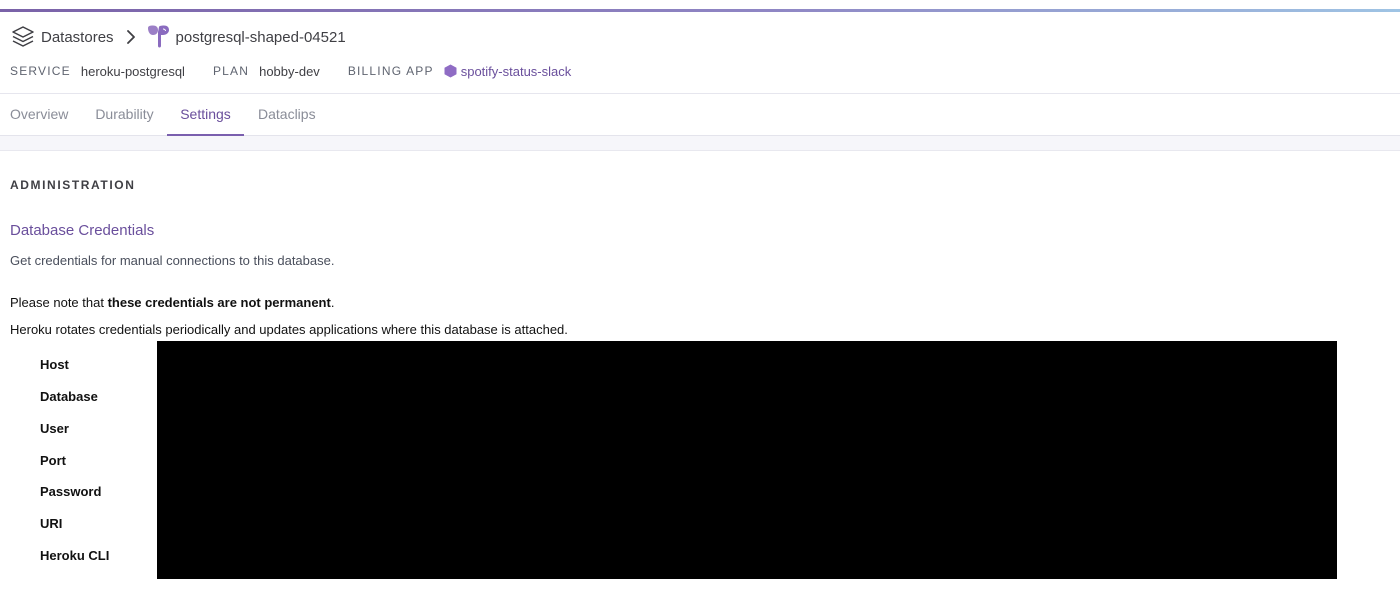 The image size is (1400, 603). I want to click on section-divider, so click(700, 143).